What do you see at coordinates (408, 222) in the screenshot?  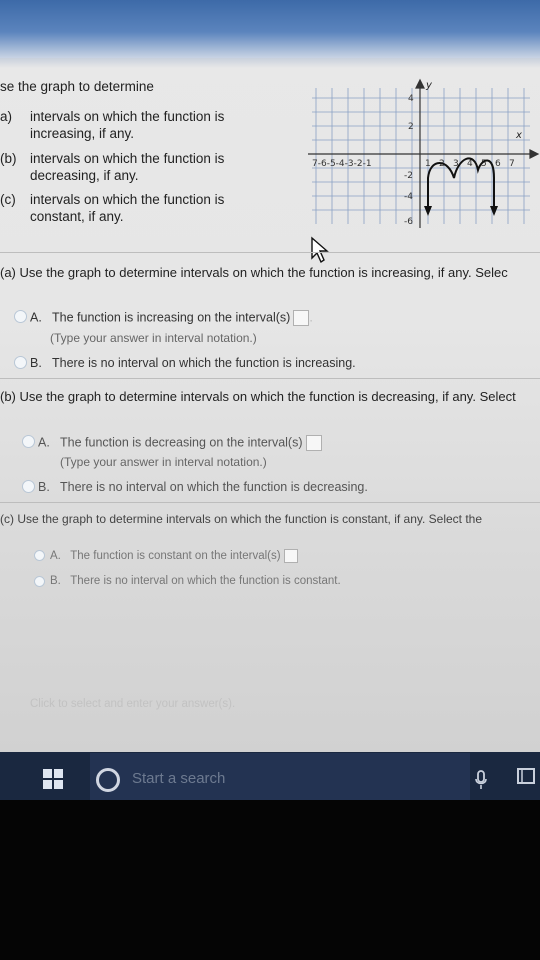 I see `y-tick: -6` at bounding box center [408, 222].